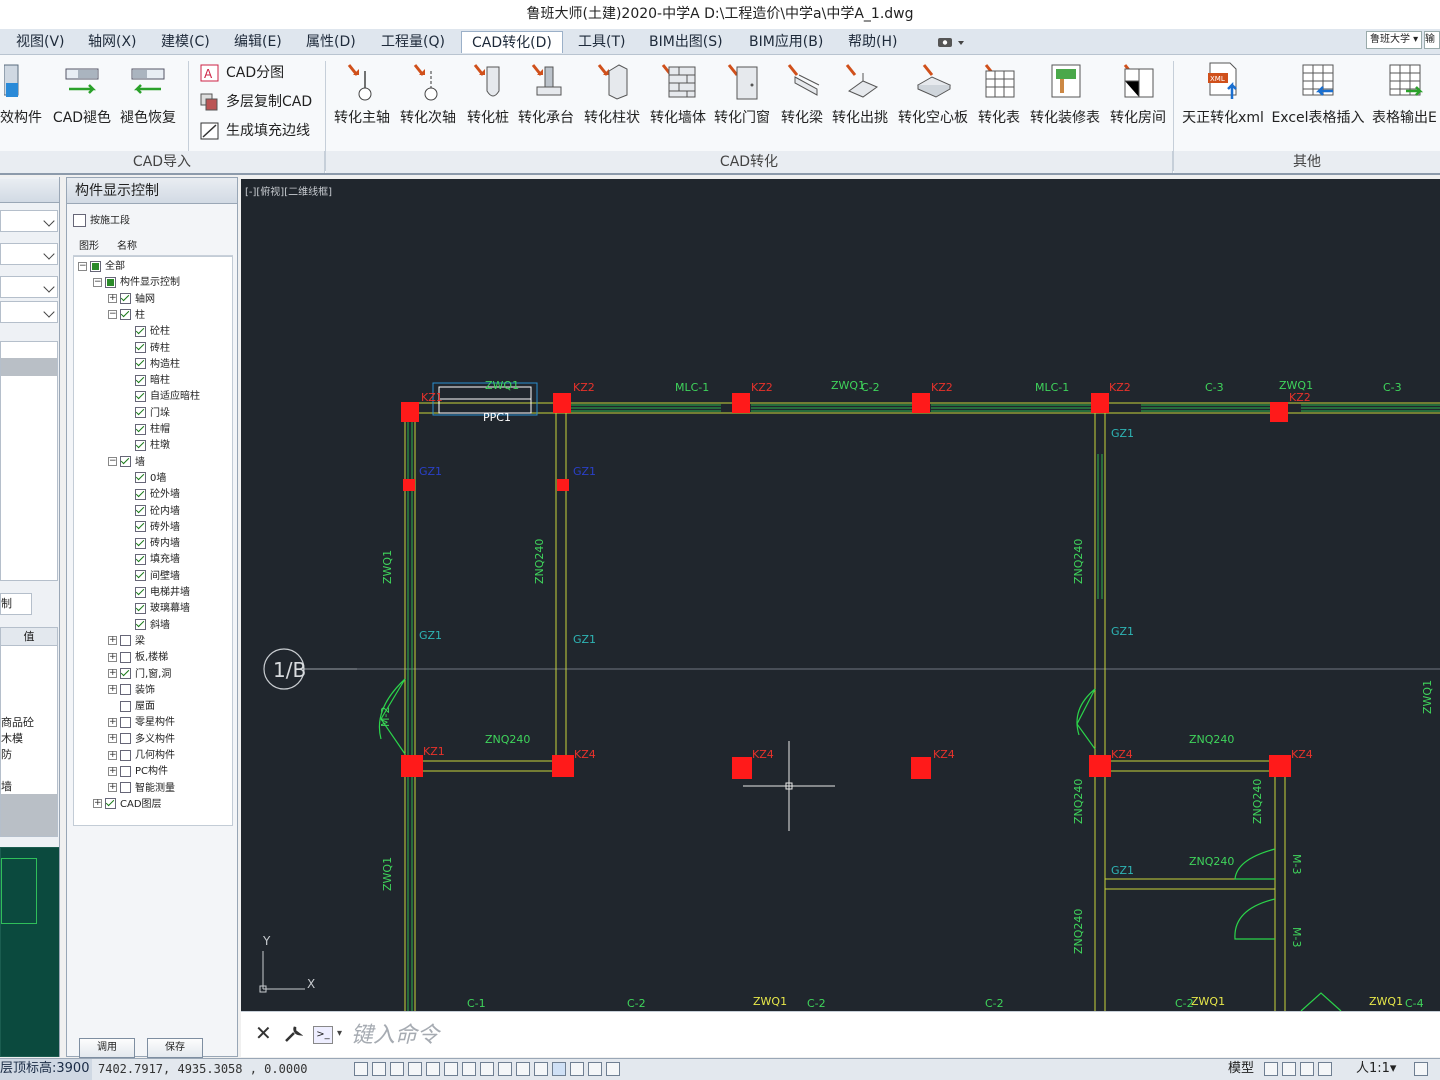  I want to click on camera-dropdown-icon, so click(951, 42).